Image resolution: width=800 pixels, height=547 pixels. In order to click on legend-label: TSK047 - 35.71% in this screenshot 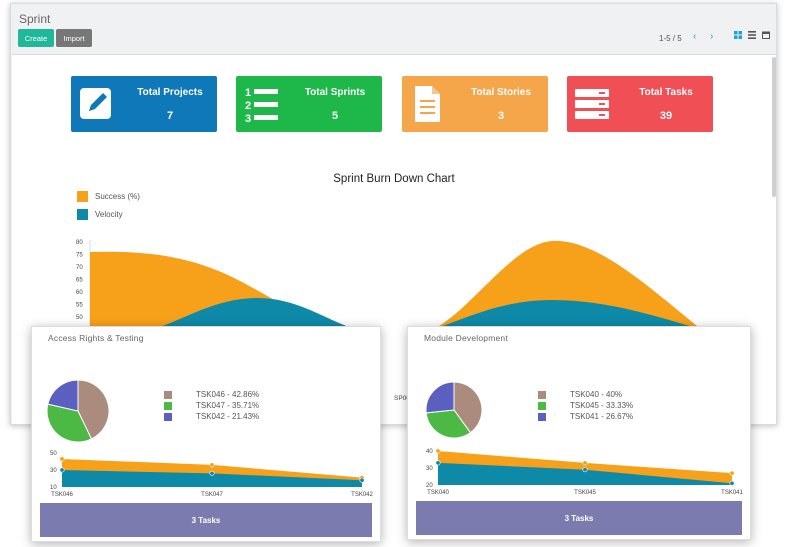, I will do `click(228, 405)`.